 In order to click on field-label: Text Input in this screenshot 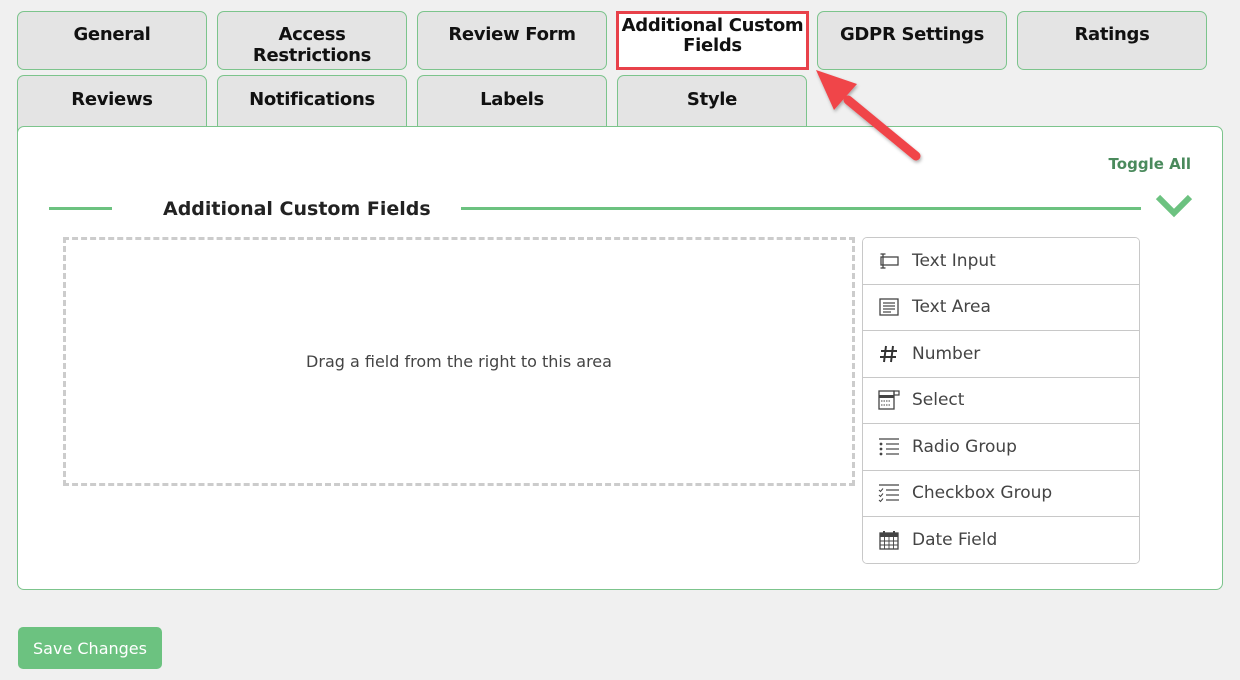, I will do `click(954, 260)`.